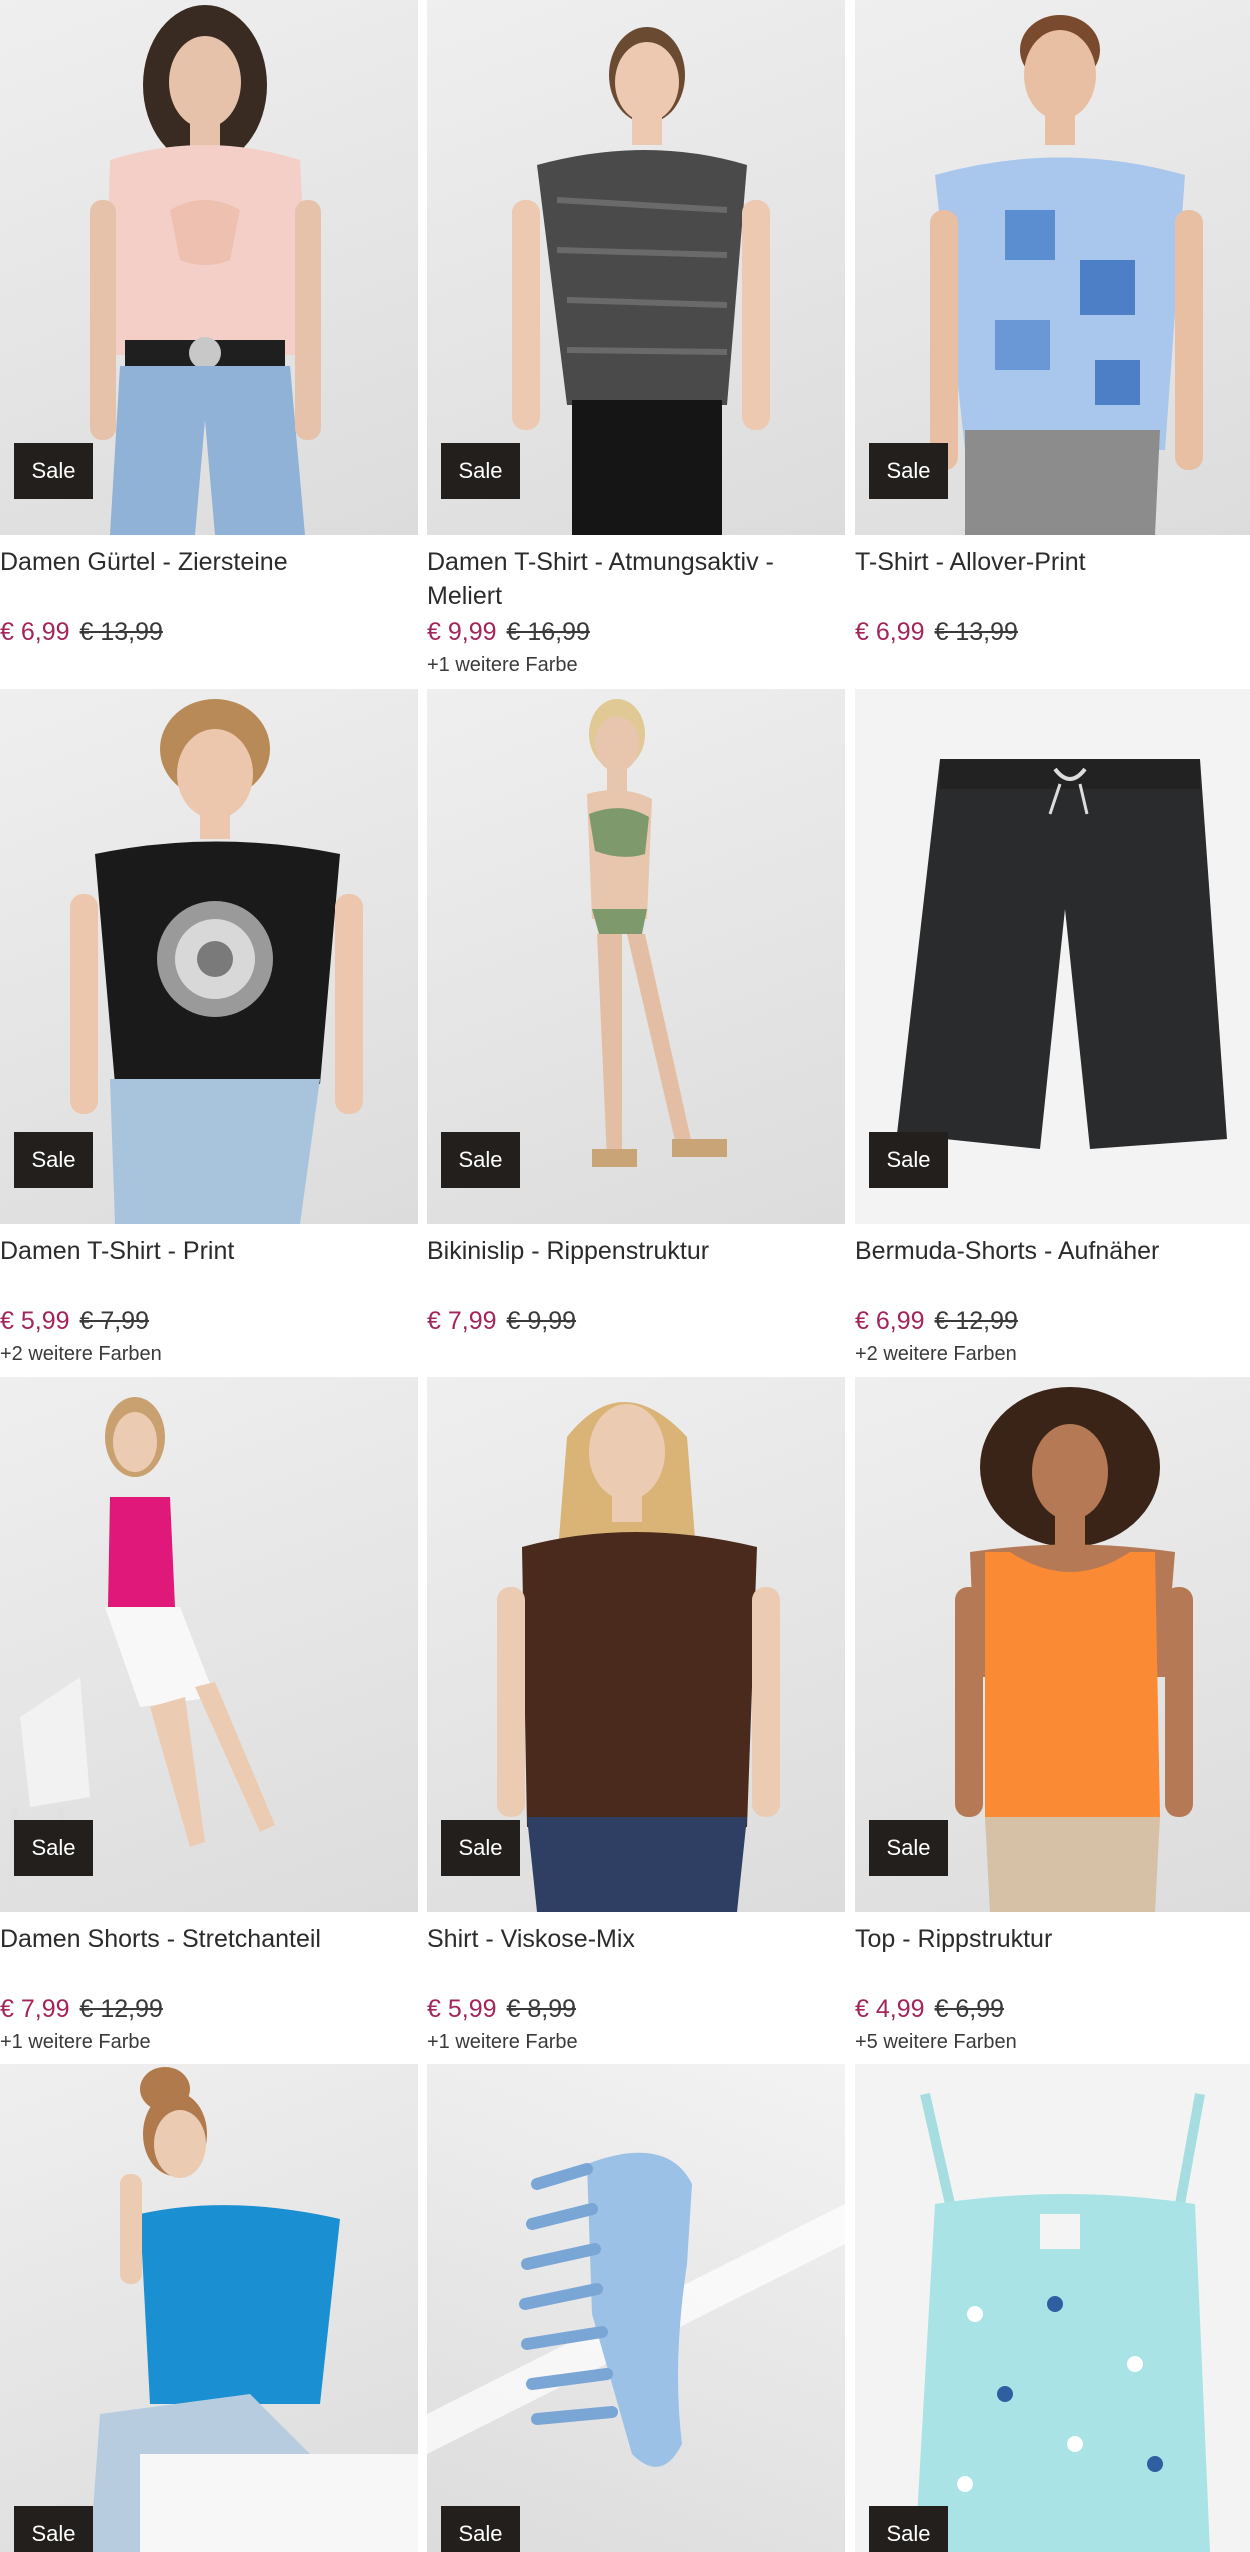 This screenshot has height=2552, width=1250. What do you see at coordinates (541, 2009) in the screenshot?
I see `original-price: € 8,99` at bounding box center [541, 2009].